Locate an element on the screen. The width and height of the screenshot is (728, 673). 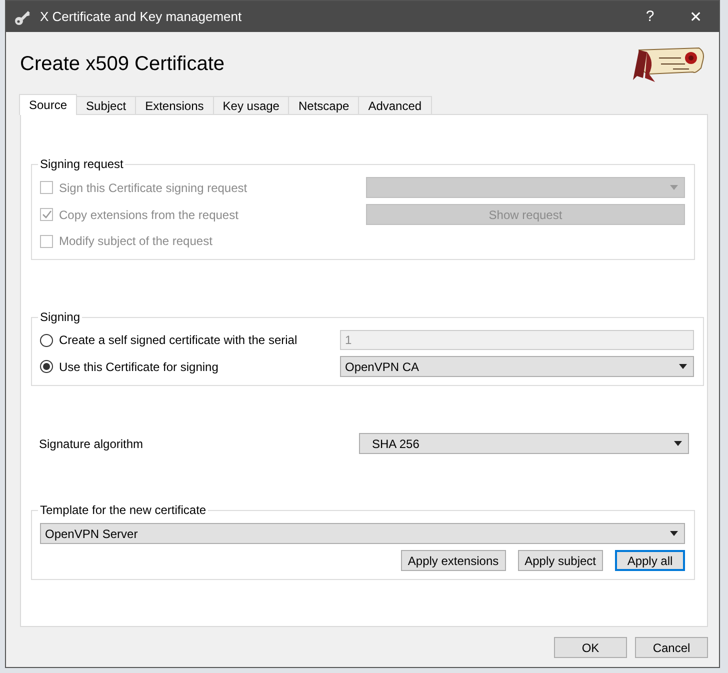
close-button: ✕ is located at coordinates (696, 16).